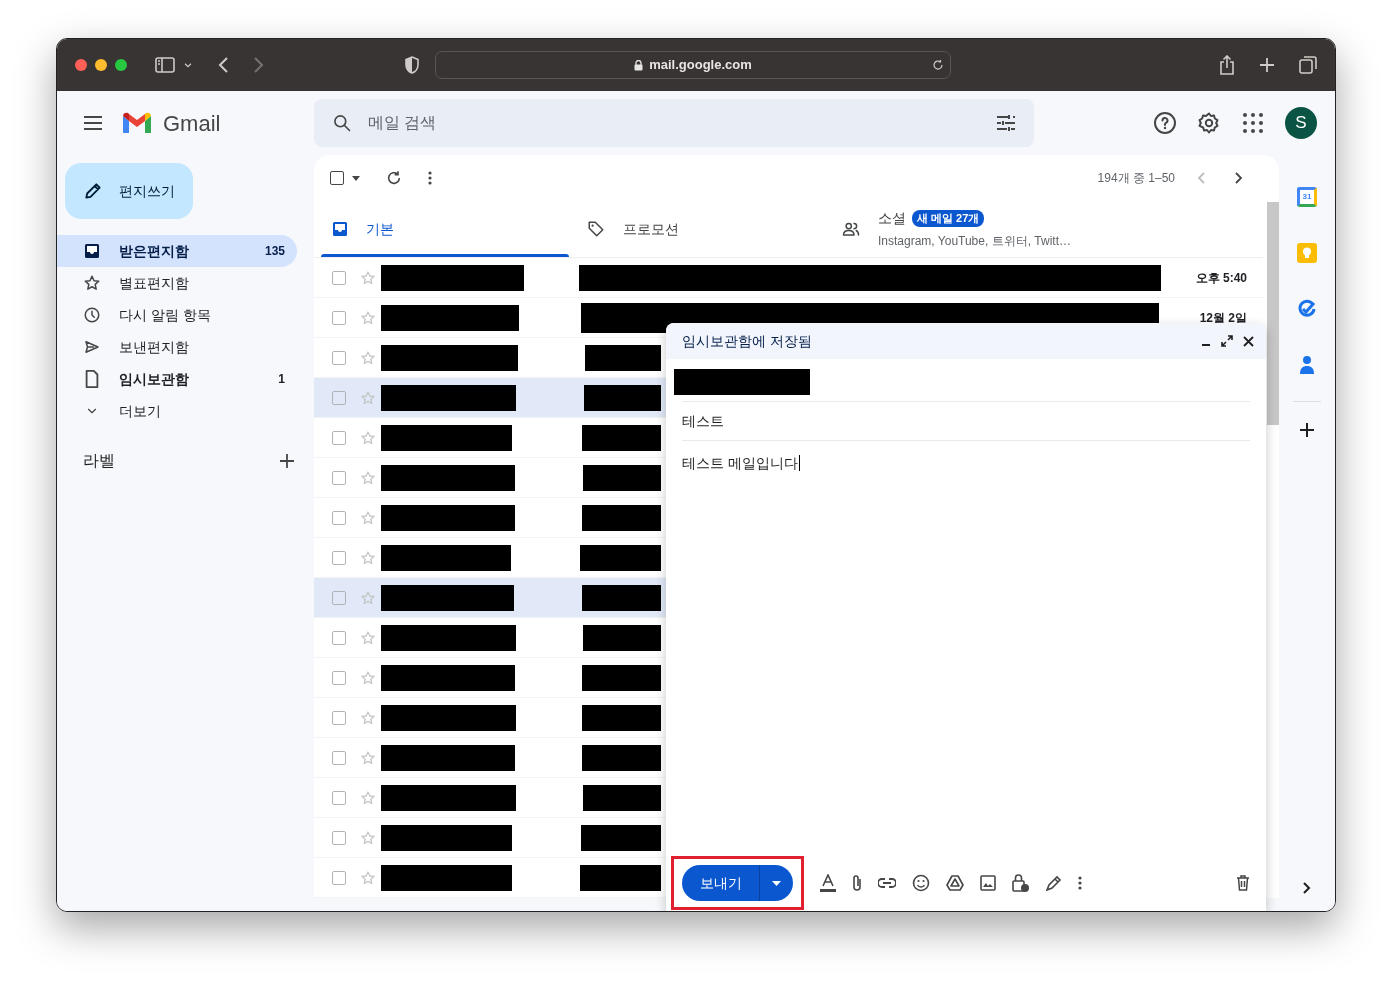 The width and height of the screenshot is (1392, 987). I want to click on section-title: 라벨, so click(99, 461).